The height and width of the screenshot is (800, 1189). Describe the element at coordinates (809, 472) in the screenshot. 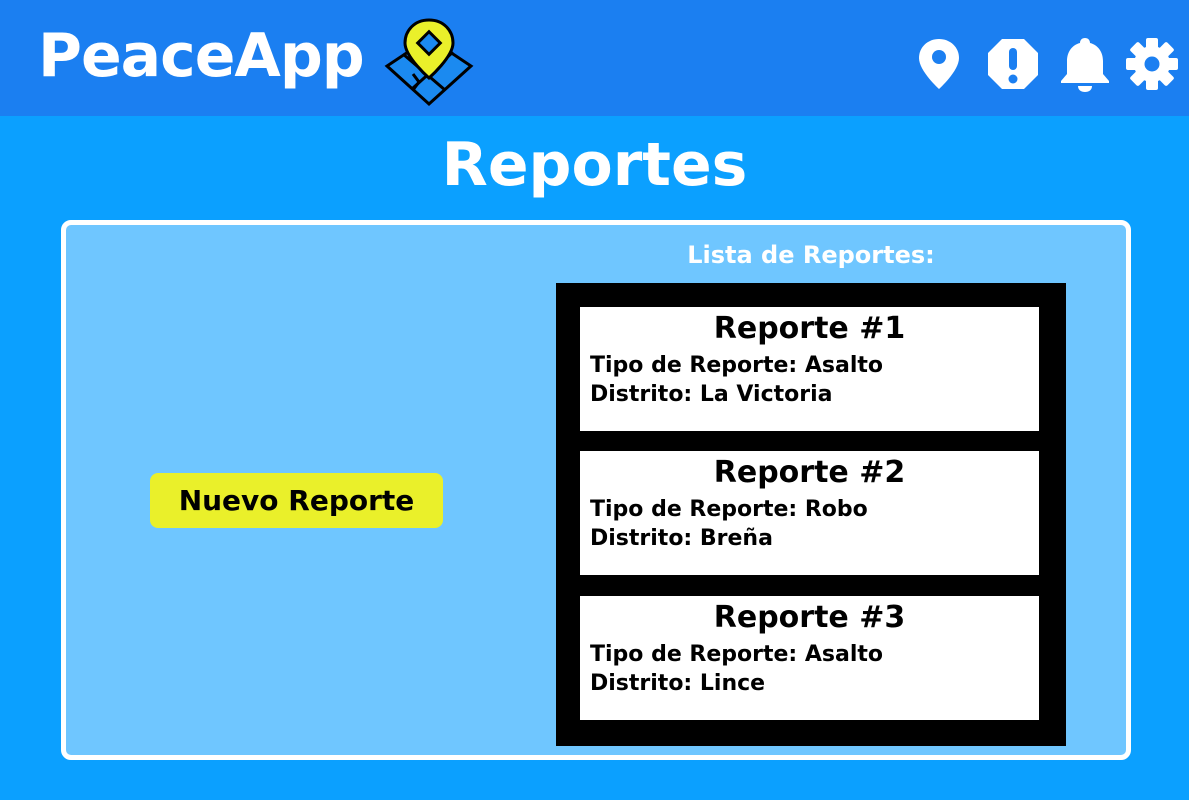

I see `report-card-title: Reporte #2` at that location.